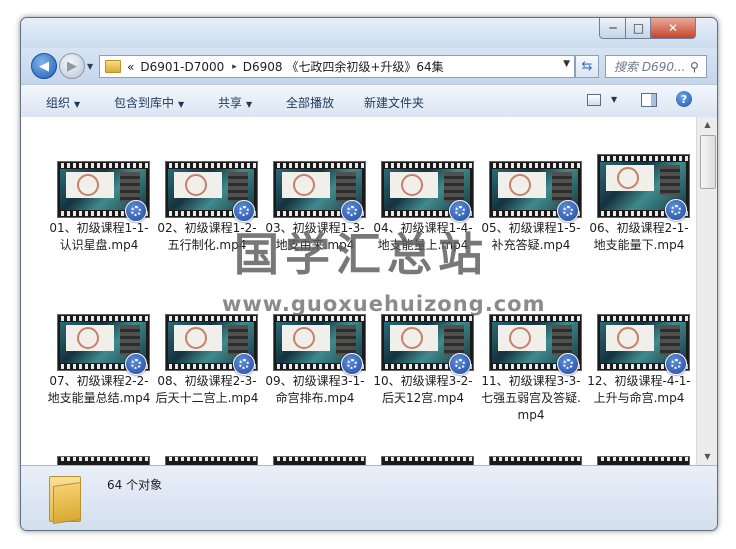 The image size is (736, 549). What do you see at coordinates (130, 67) in the screenshot?
I see `breadcrumb-overflow: «` at bounding box center [130, 67].